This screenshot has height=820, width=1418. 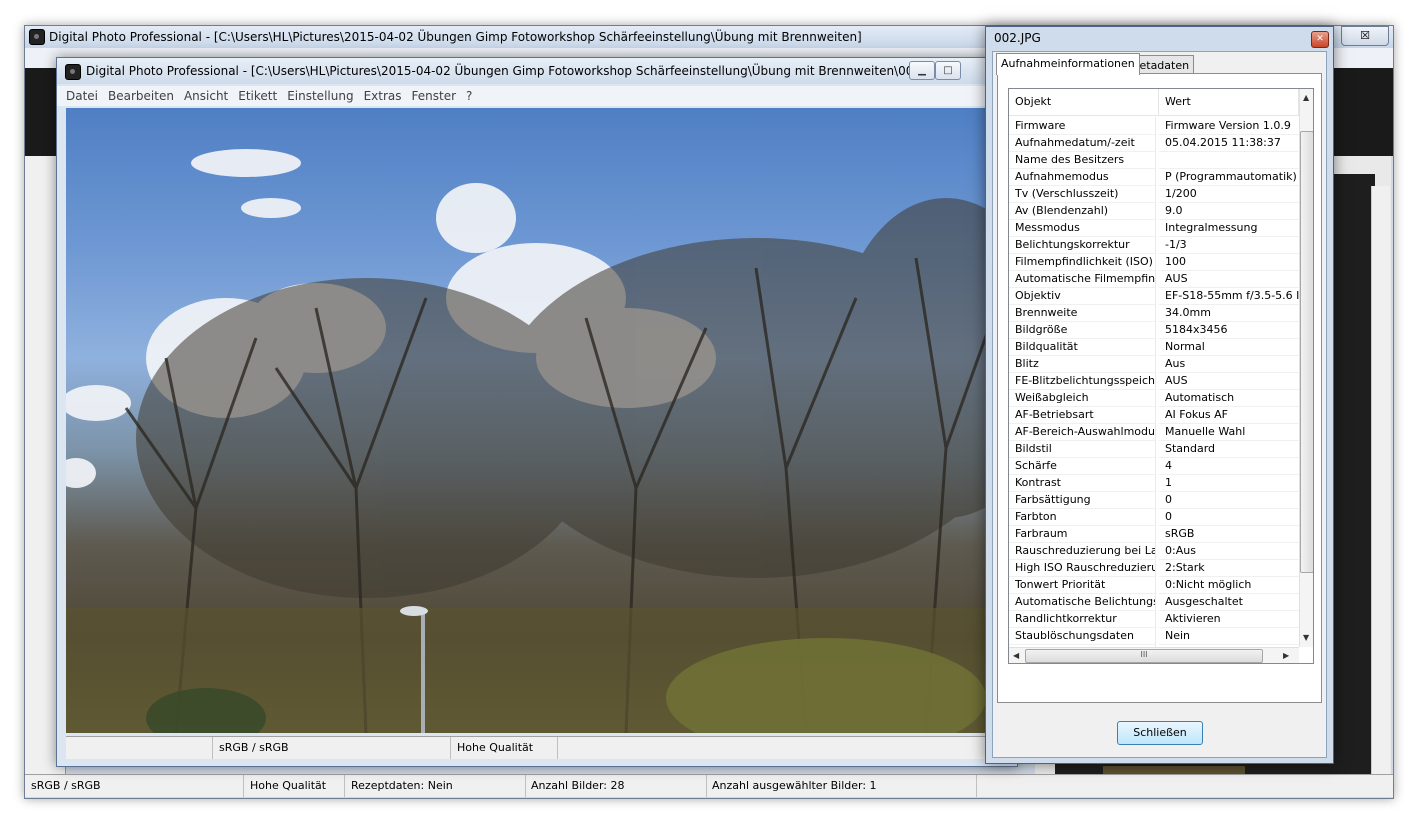 I want to click on close-icon: ✕, so click(x=1320, y=39).